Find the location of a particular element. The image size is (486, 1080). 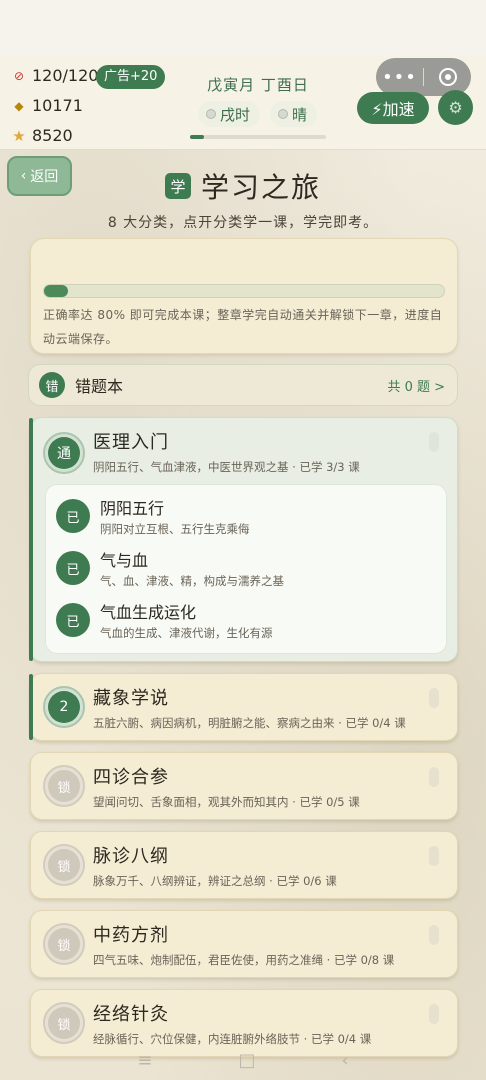

mistake-count: 共 0 题 > is located at coordinates (416, 387).